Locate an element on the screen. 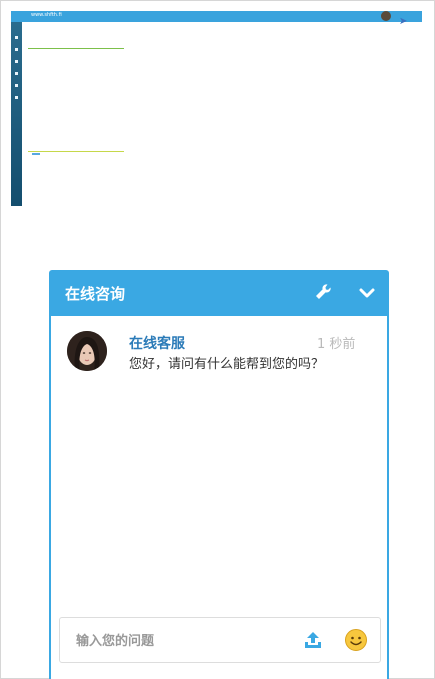 This screenshot has height=679, width=435. wrench-icon is located at coordinates (323, 292).